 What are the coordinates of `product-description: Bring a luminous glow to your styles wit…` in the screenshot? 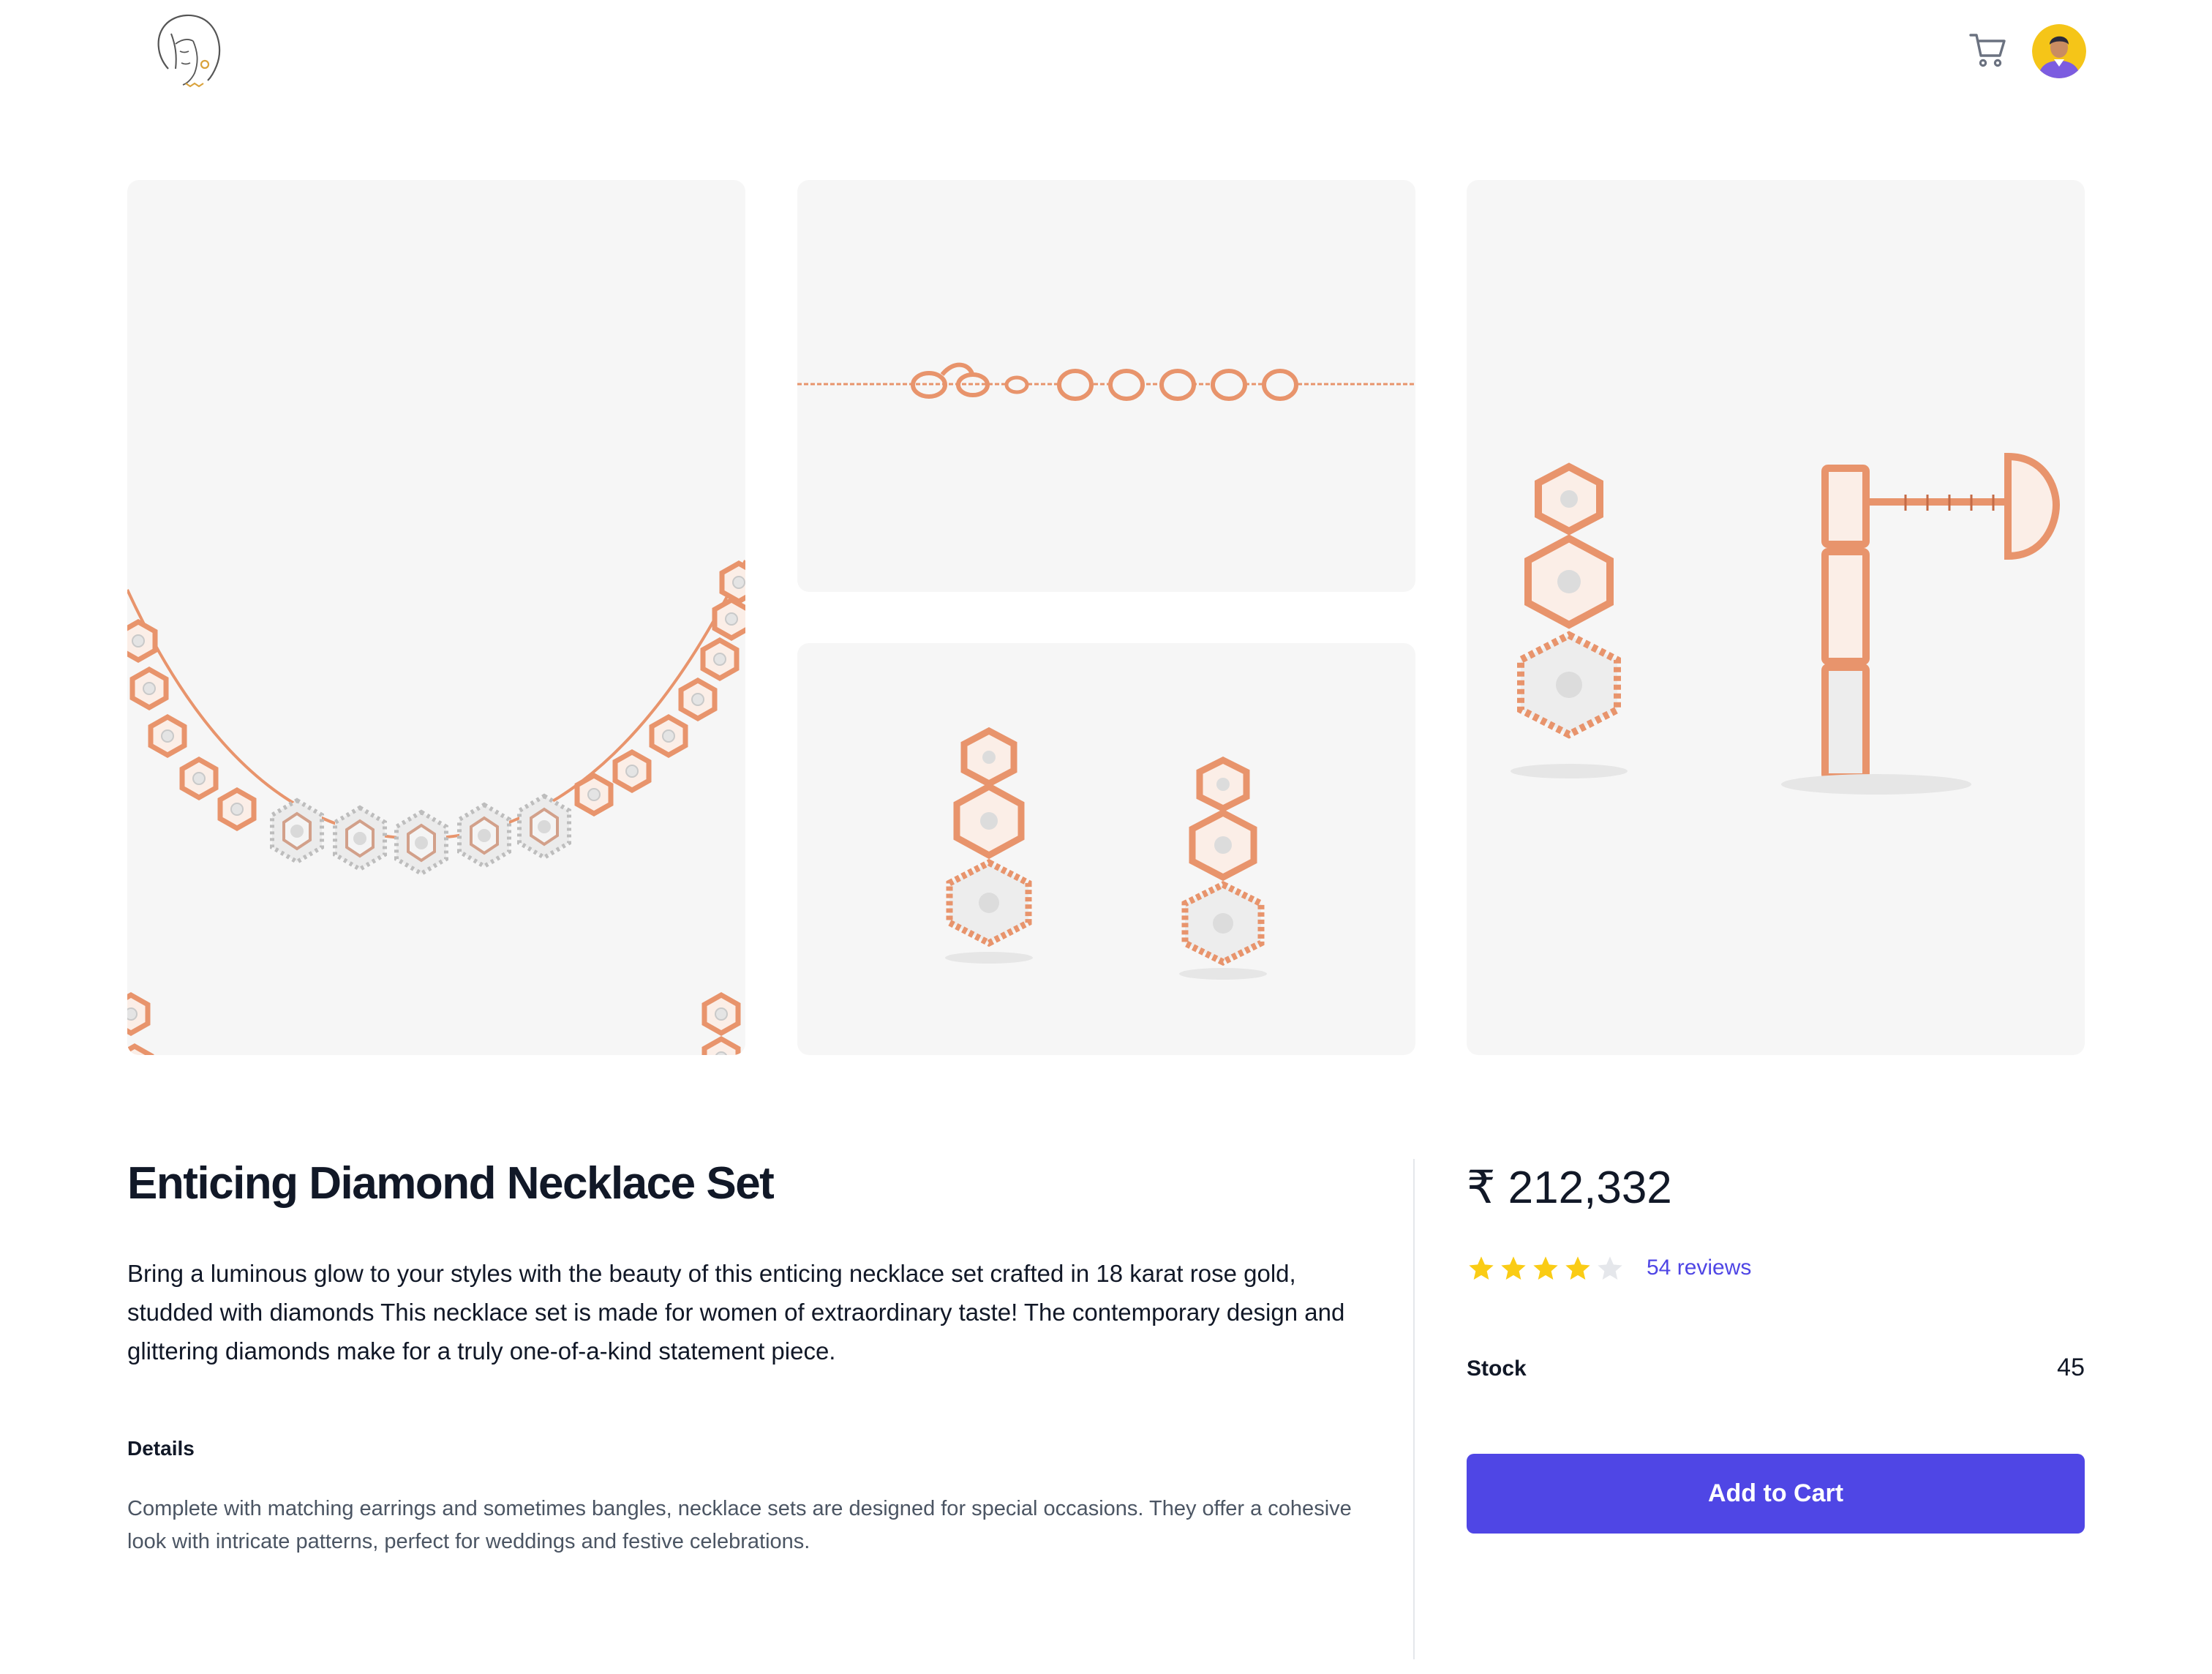 It's located at (736, 1312).